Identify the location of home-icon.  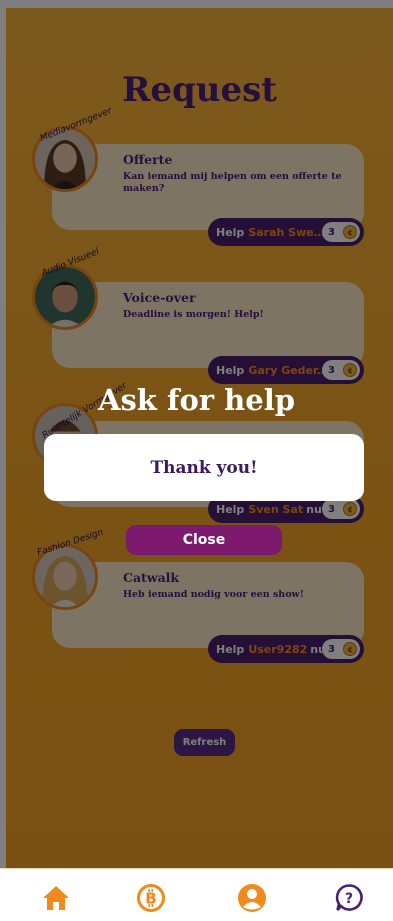
(56, 898).